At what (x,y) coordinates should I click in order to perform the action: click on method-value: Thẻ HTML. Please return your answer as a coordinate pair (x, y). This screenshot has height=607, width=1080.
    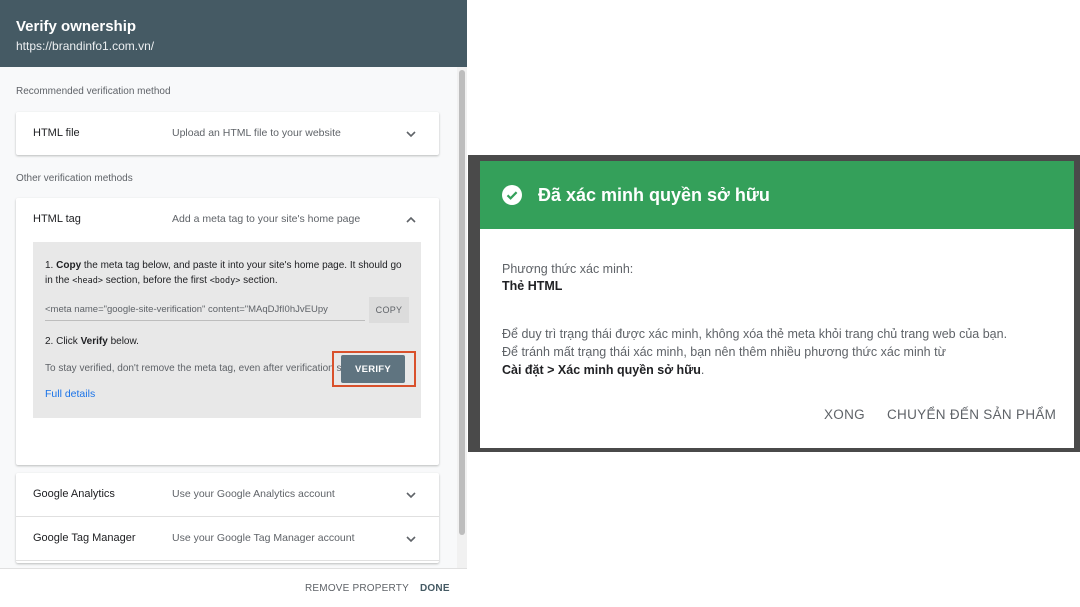
    Looking at the image, I should click on (532, 286).